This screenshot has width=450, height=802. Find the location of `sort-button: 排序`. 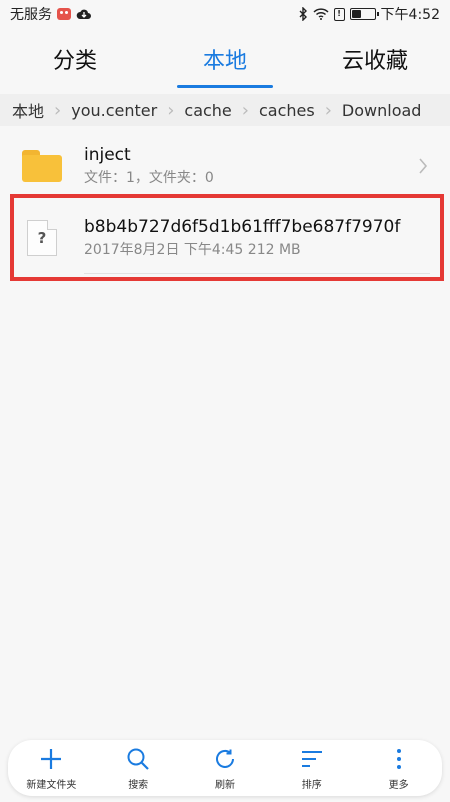

sort-button: 排序 is located at coordinates (312, 768).